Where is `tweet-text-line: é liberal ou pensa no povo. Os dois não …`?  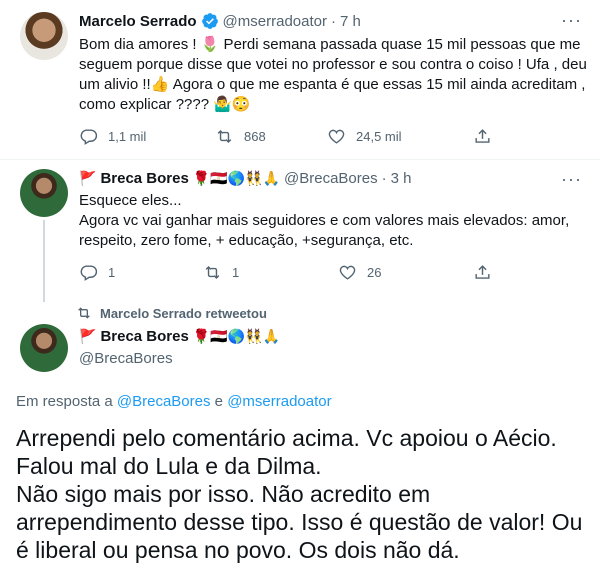
tweet-text-line: é liberal ou pensa no povo. Os dois não … is located at coordinates (238, 550).